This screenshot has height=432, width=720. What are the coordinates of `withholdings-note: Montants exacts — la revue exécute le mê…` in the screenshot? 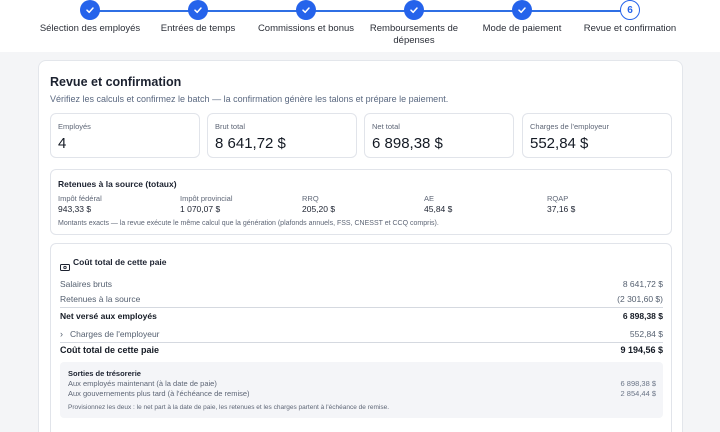 It's located at (248, 223).